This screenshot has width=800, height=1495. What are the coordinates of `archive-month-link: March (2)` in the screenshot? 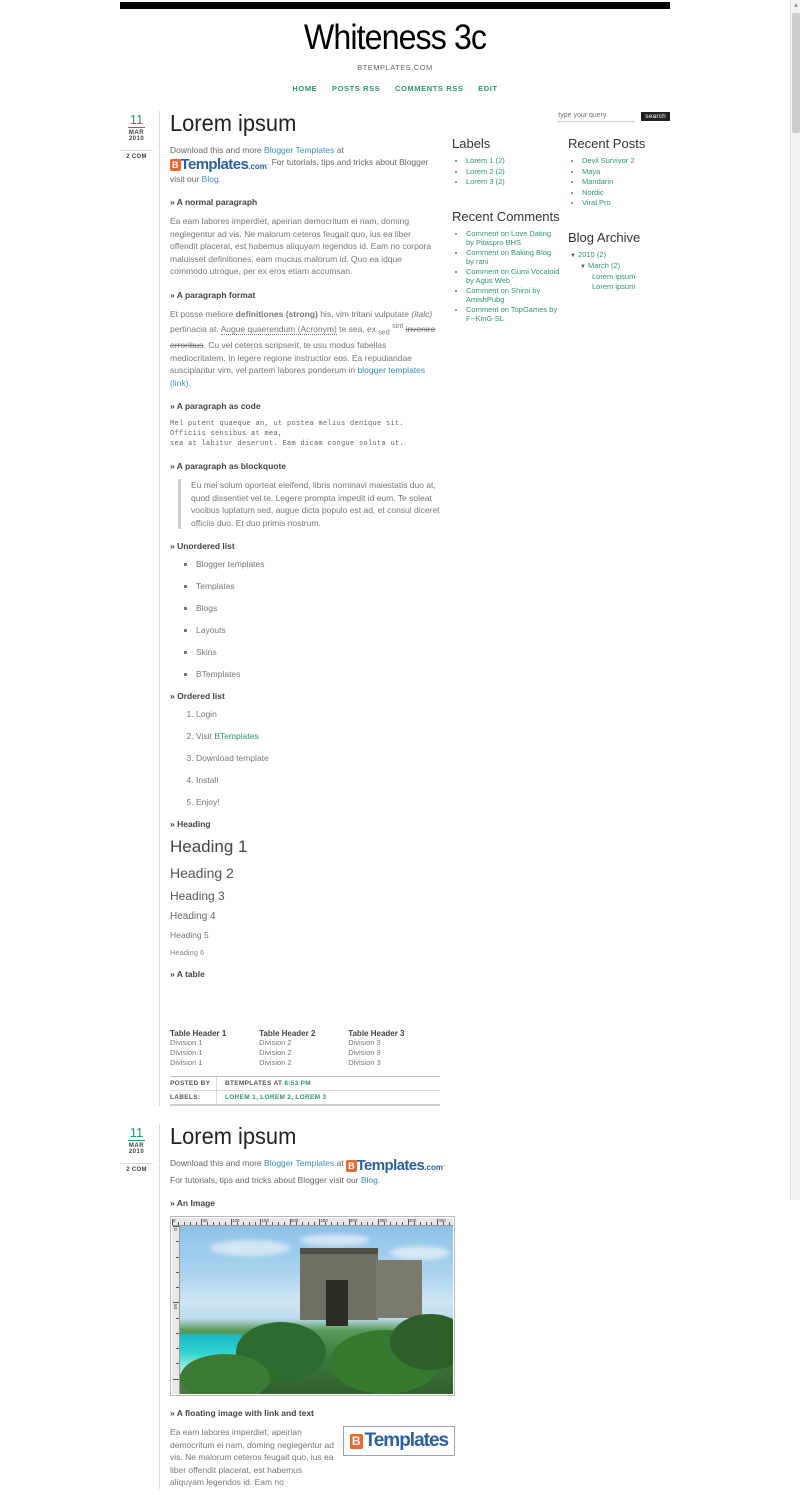 It's located at (604, 265).